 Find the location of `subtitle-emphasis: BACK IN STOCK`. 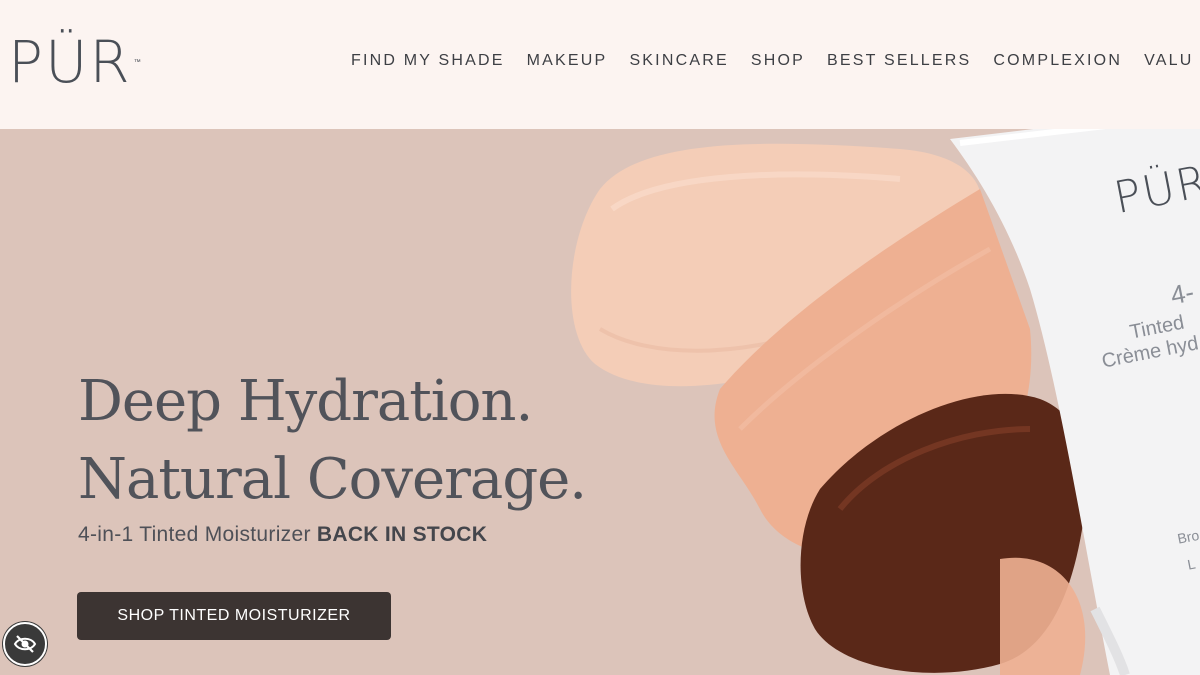

subtitle-emphasis: BACK IN STOCK is located at coordinates (402, 534).